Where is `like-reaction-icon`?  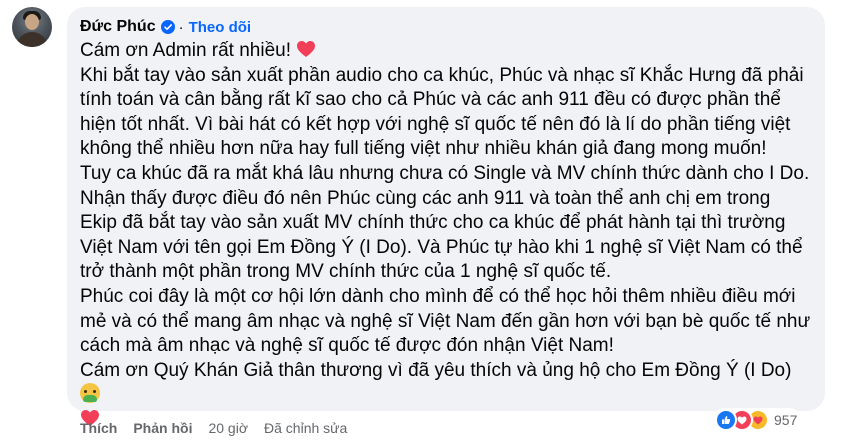
like-reaction-icon is located at coordinates (726, 420).